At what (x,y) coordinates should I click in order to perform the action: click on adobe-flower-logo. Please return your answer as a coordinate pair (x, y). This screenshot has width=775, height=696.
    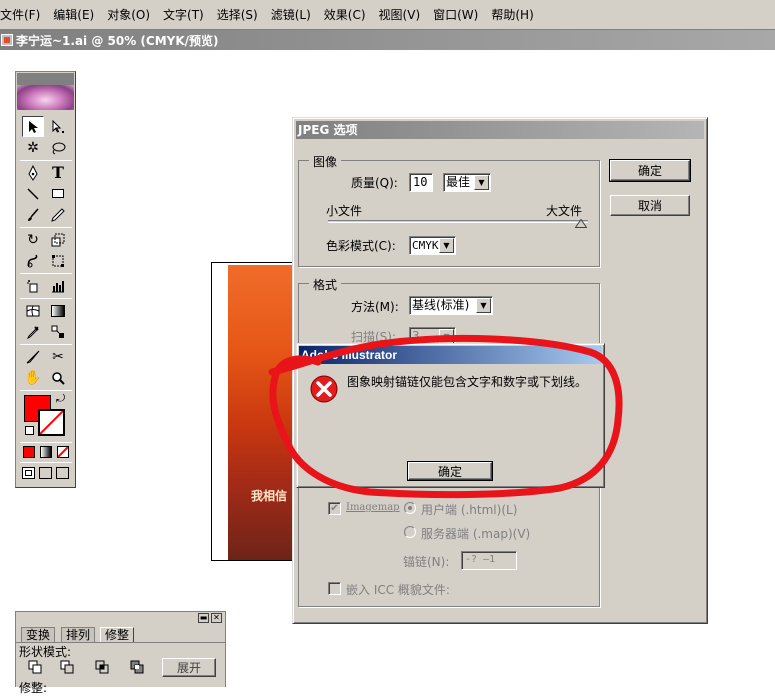
    Looking at the image, I should click on (45, 97).